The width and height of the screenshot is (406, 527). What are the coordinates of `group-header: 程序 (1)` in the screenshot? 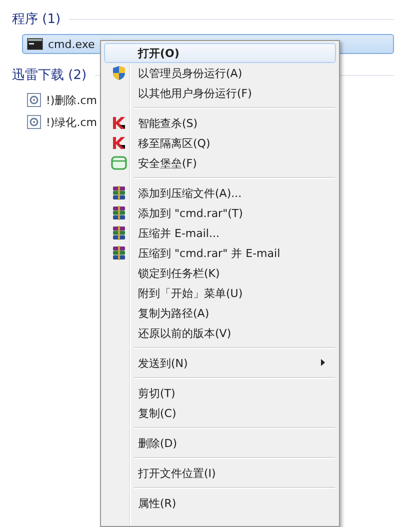 It's located at (36, 19).